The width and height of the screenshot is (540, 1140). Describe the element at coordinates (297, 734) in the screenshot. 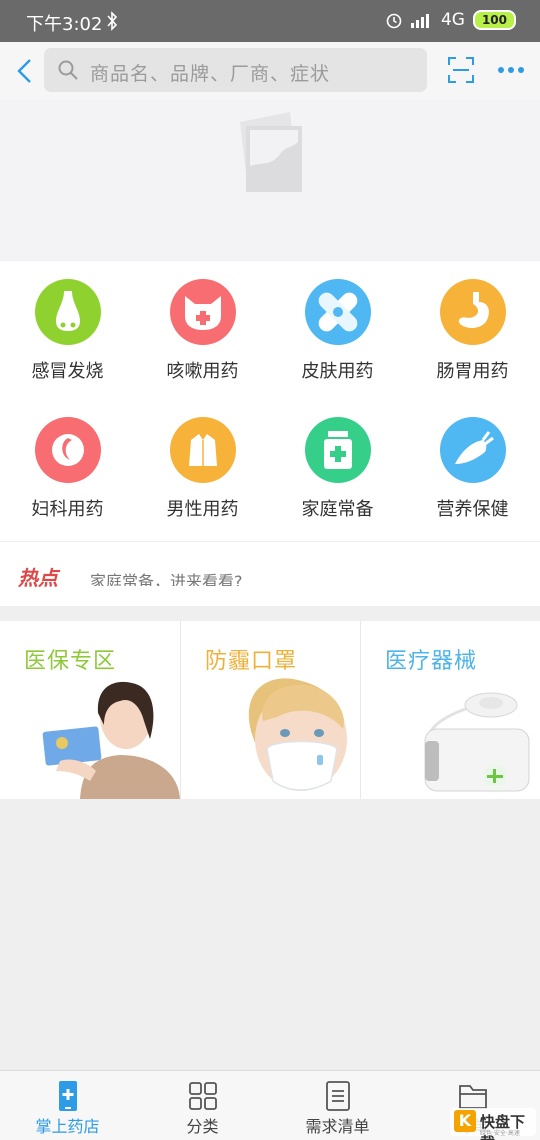

I see `child-with-mask-image` at that location.